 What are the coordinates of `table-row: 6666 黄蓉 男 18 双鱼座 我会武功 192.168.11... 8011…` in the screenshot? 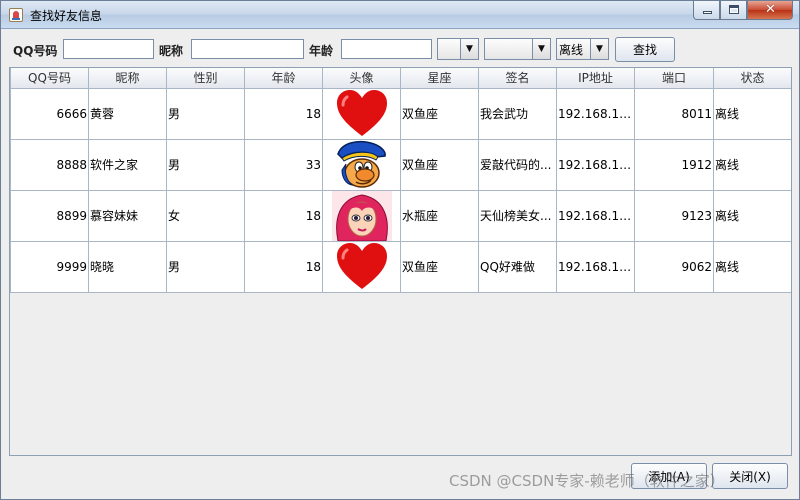 It's located at (400, 113).